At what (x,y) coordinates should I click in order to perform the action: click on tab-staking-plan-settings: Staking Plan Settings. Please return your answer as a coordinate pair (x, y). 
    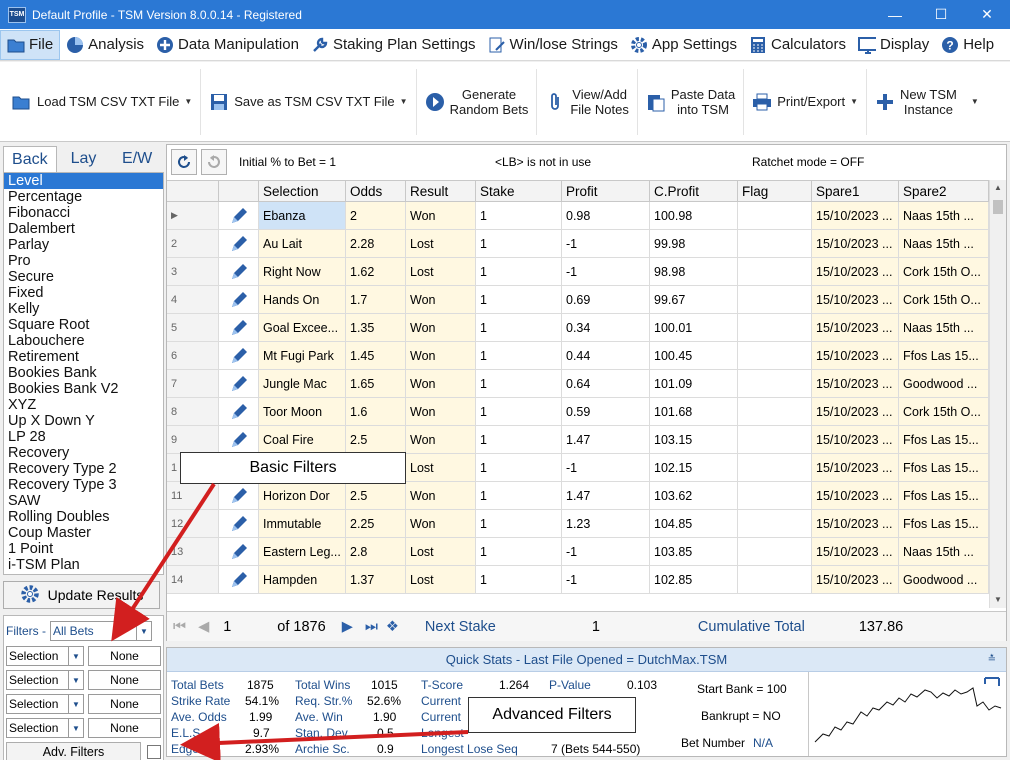
    Looking at the image, I should click on (393, 45).